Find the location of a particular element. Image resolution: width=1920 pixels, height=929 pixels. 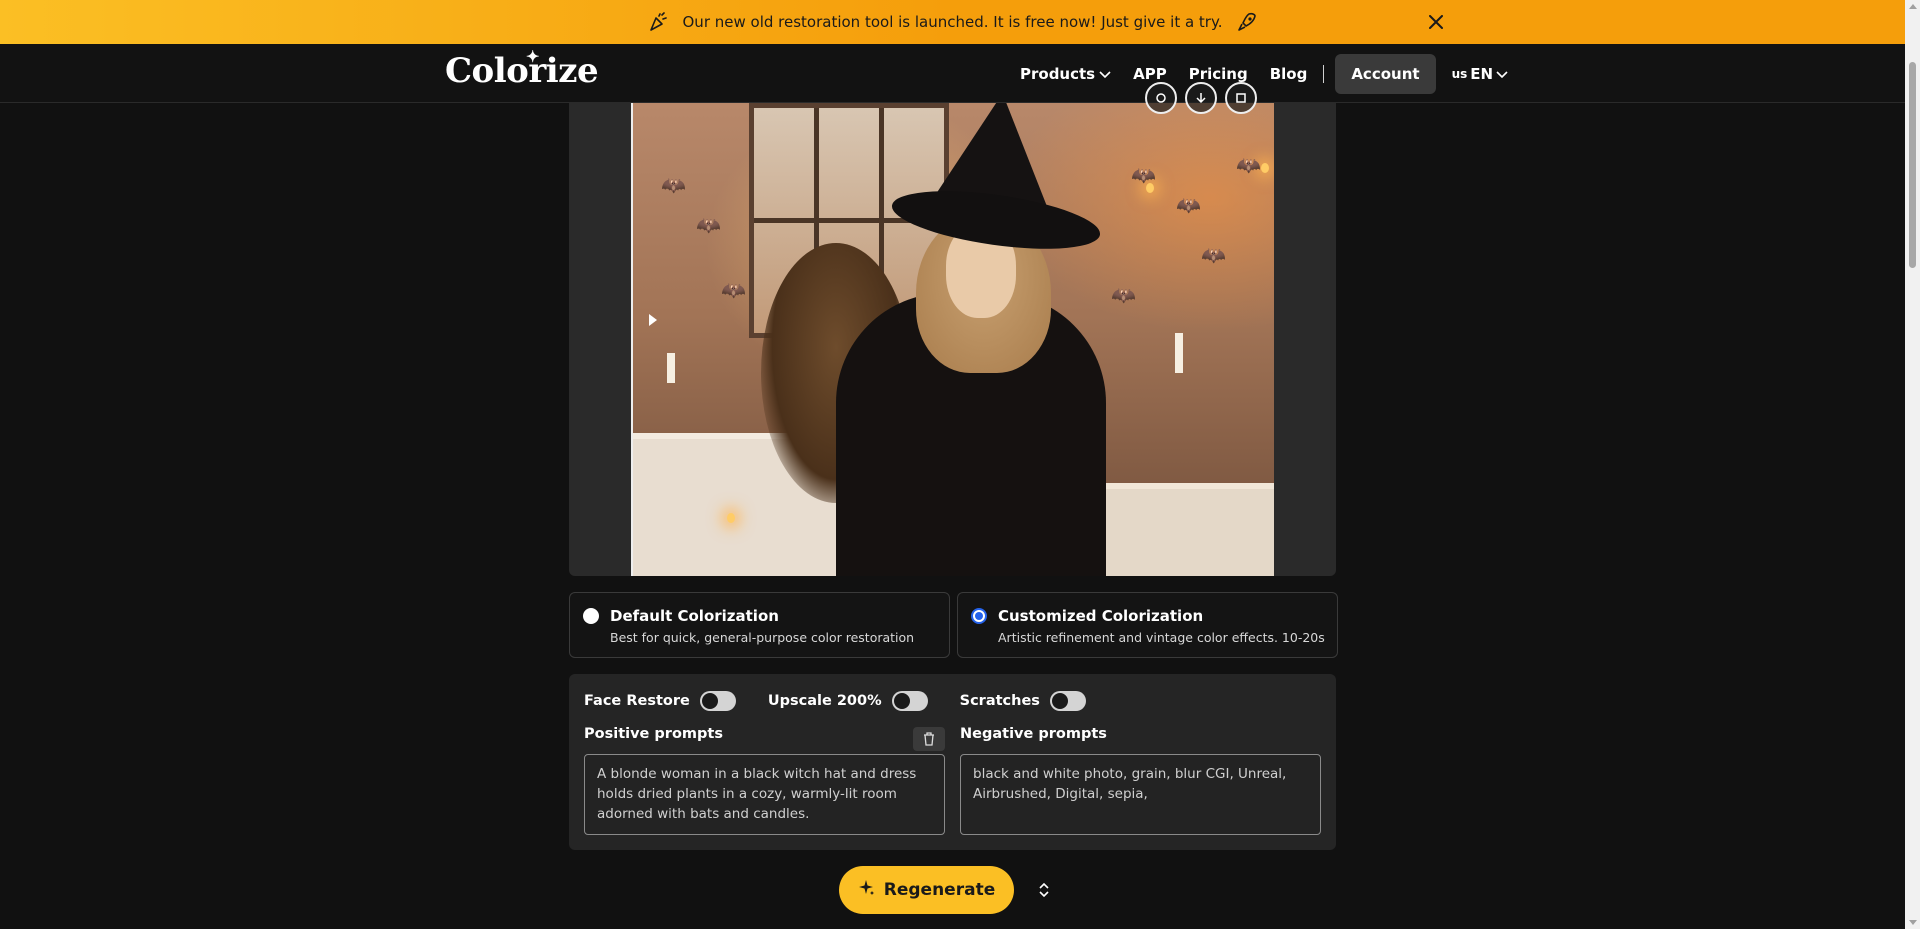

close-banner-icon is located at coordinates (1436, 22).